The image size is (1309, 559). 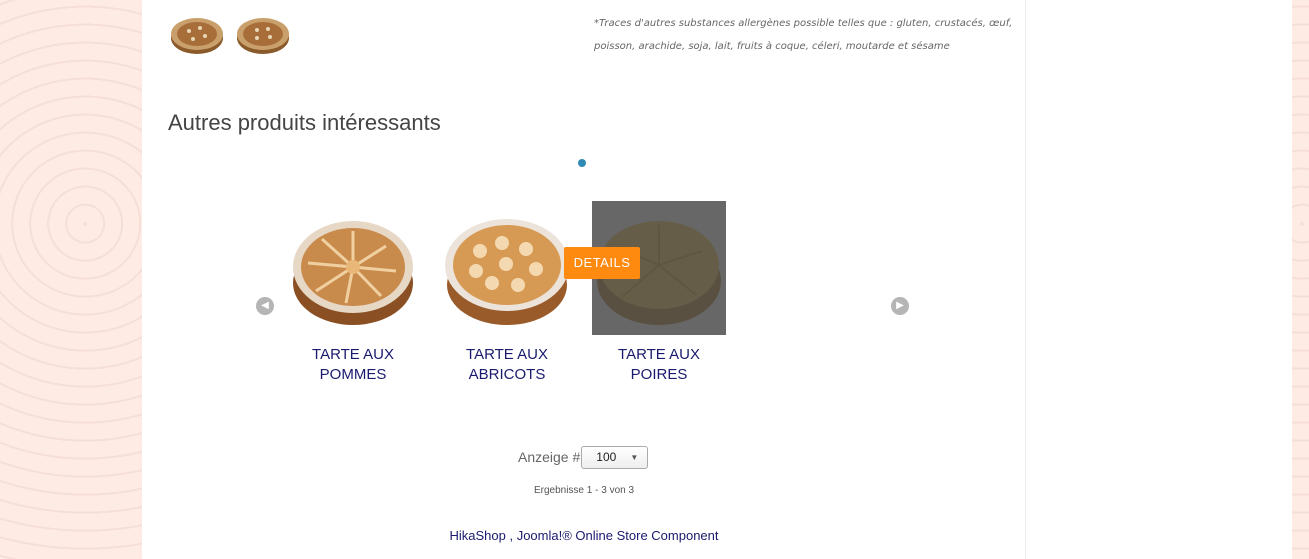 What do you see at coordinates (304, 122) in the screenshot?
I see `related-products-title: Autres produits intéressants` at bounding box center [304, 122].